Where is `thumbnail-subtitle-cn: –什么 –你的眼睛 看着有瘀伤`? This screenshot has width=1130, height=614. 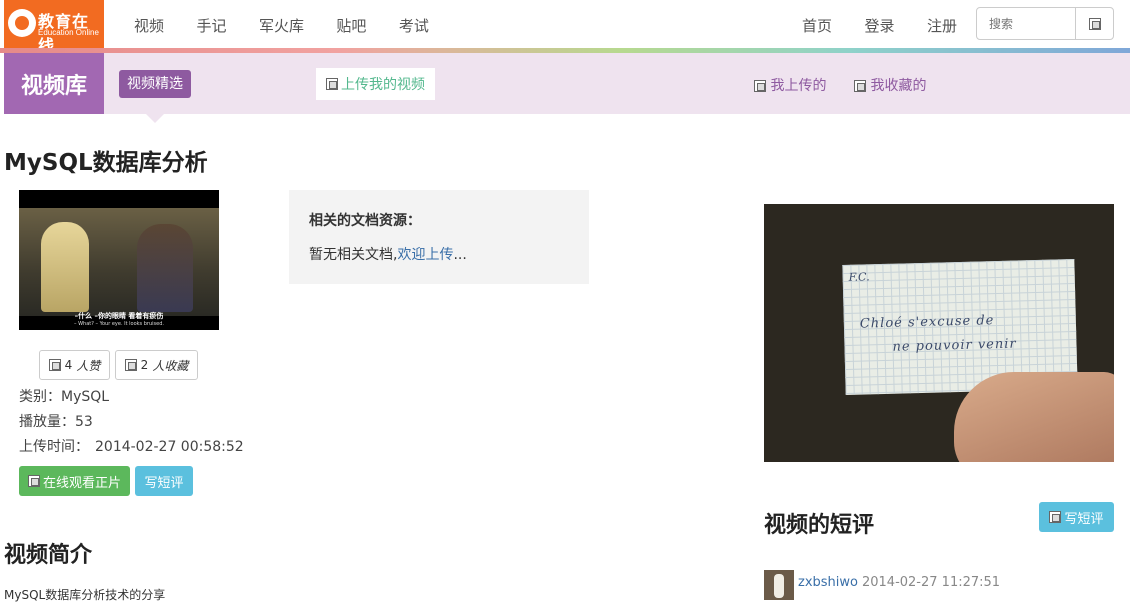
thumbnail-subtitle-cn: –什么 –你的眼睛 看着有瘀伤 is located at coordinates (119, 316).